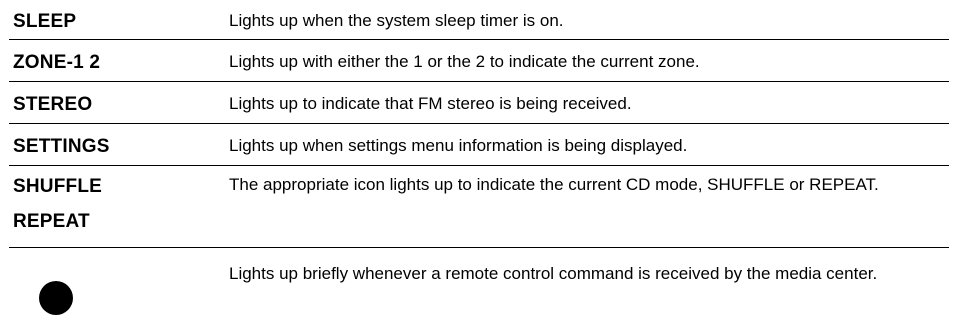 This screenshot has height=333, width=953. Describe the element at coordinates (61, 146) in the screenshot. I see `indicator-name: SETTINGS` at that location.